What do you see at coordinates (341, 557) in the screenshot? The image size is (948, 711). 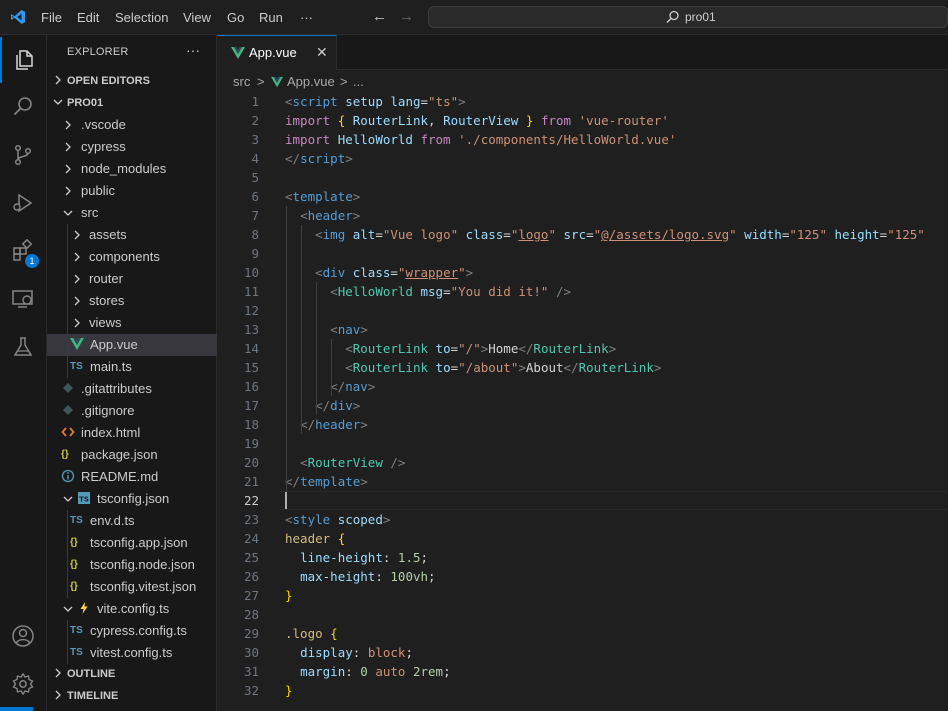 I see `code-token: line-height` at bounding box center [341, 557].